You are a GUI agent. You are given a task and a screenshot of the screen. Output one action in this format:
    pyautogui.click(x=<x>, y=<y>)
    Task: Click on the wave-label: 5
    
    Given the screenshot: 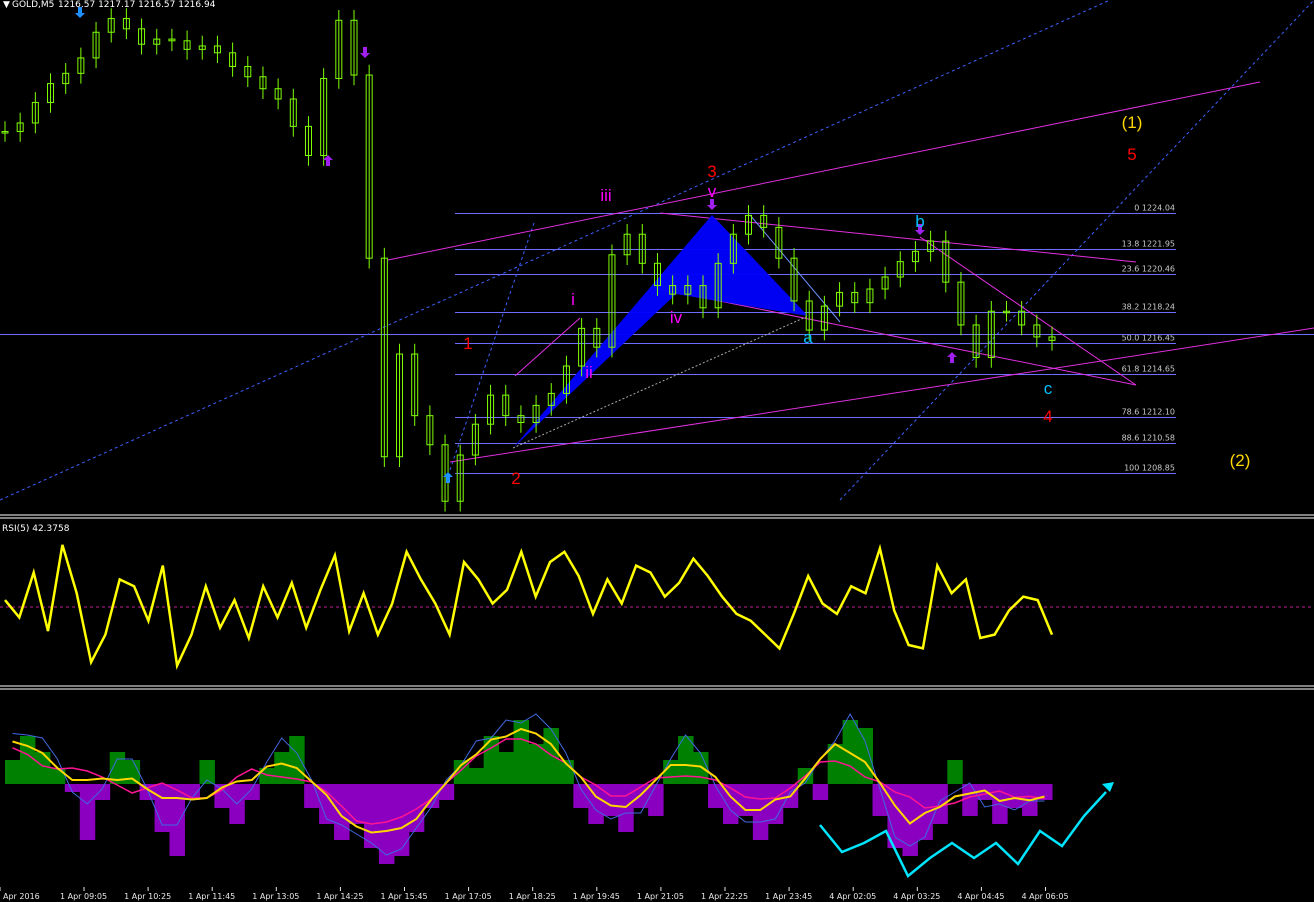 What is the action you would take?
    pyautogui.click(x=1131, y=154)
    